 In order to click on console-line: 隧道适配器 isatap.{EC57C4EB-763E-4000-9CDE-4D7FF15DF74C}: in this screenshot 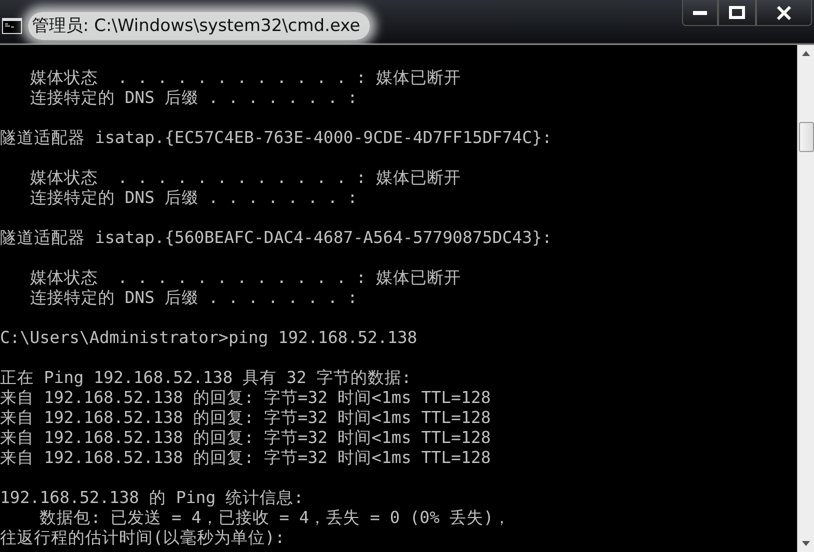, I will do `click(276, 138)`.